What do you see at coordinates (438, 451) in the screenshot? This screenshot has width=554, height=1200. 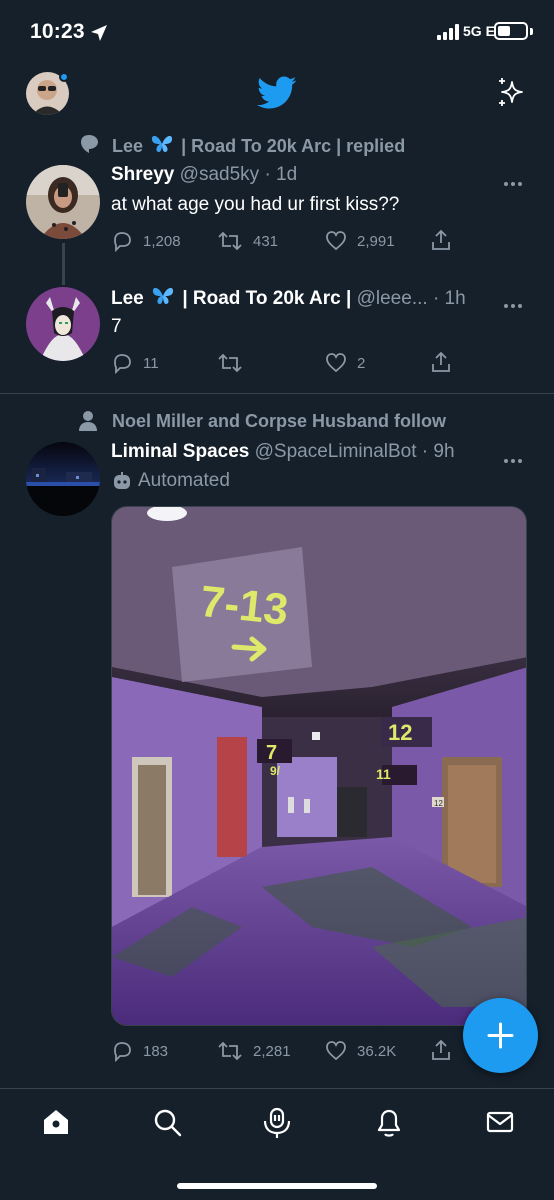 I see `tweet-time: · 9h` at bounding box center [438, 451].